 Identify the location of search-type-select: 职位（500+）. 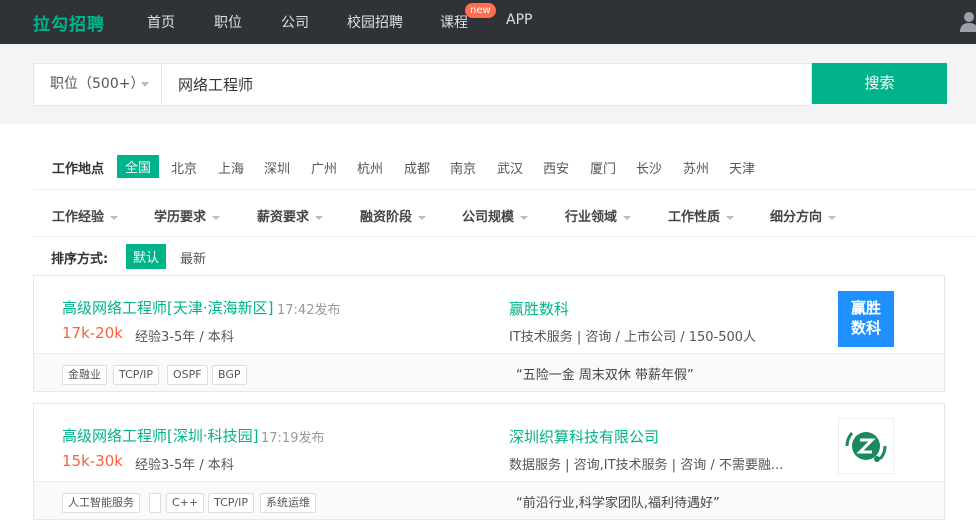
(98, 84).